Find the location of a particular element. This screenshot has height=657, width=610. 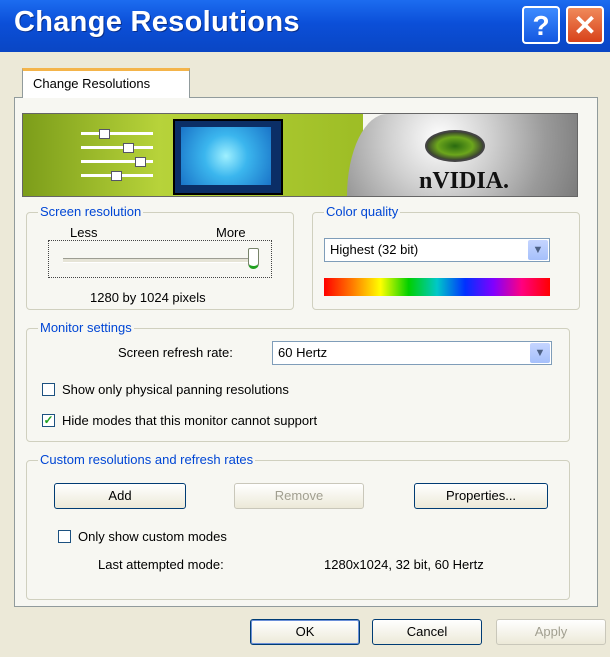

add-button: Add is located at coordinates (120, 496).